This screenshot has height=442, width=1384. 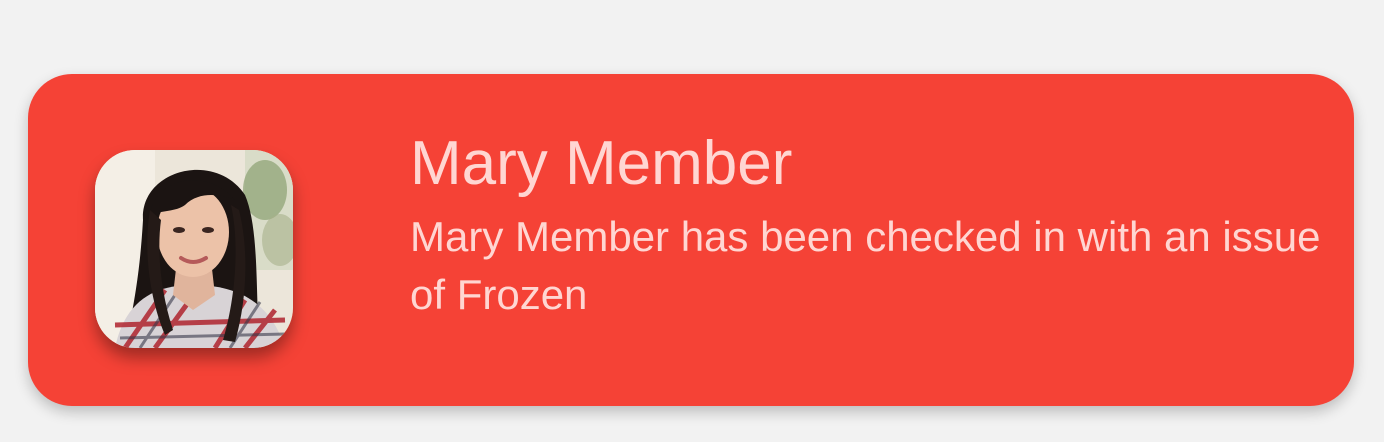 What do you see at coordinates (601, 163) in the screenshot?
I see `notification-title: Mary Member` at bounding box center [601, 163].